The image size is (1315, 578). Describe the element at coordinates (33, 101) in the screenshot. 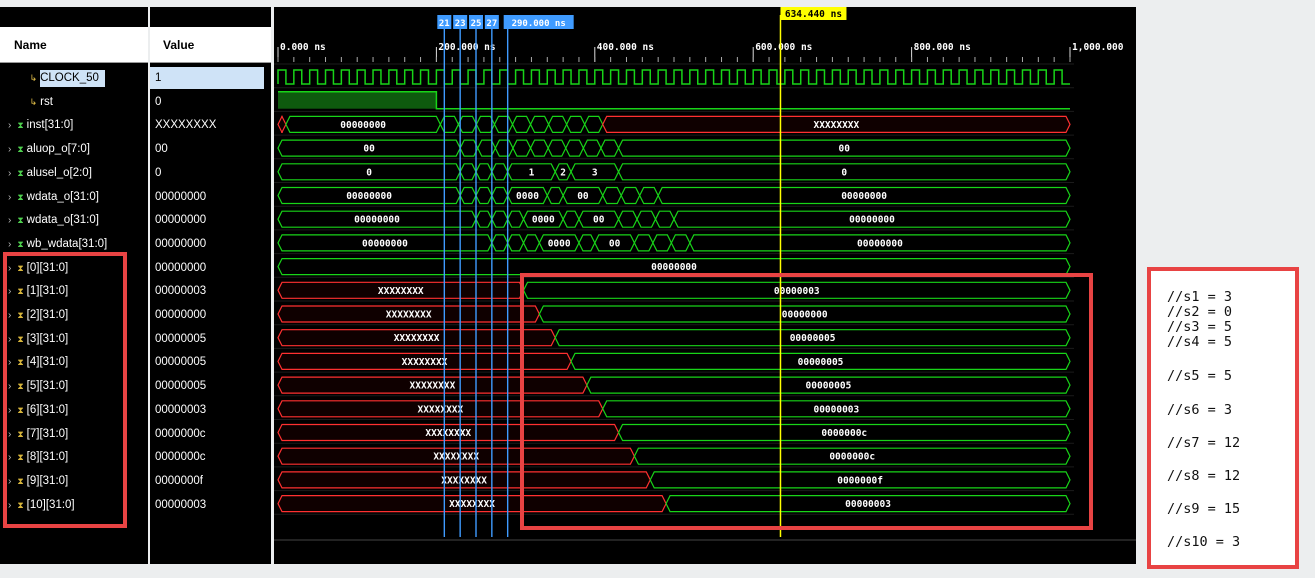

I see `input-bit-icon: ↳` at that location.